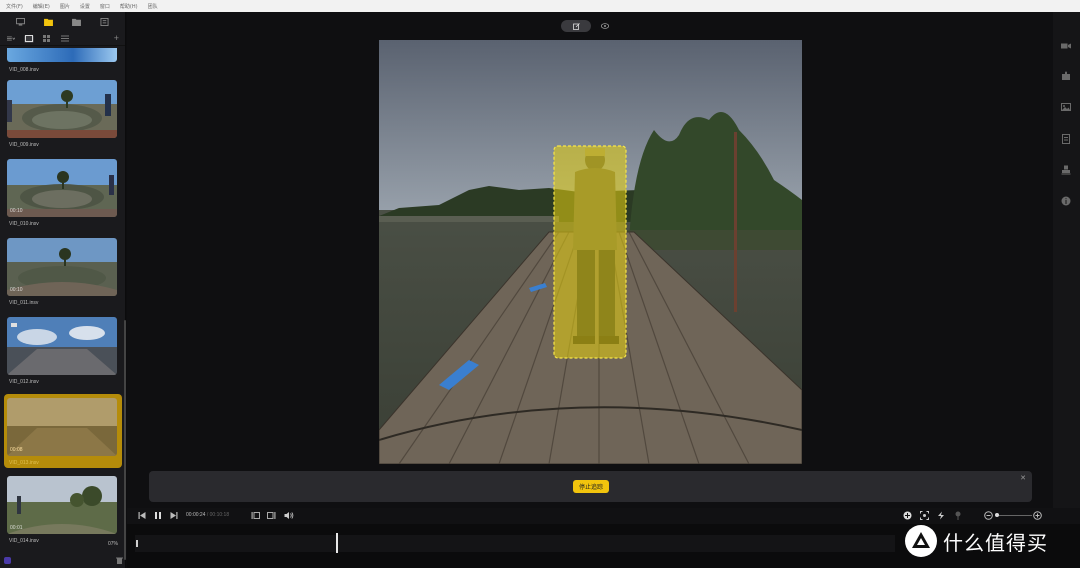 The image size is (1080, 568). Describe the element at coordinates (116, 38) in the screenshot. I see `add-media-button: +` at that location.